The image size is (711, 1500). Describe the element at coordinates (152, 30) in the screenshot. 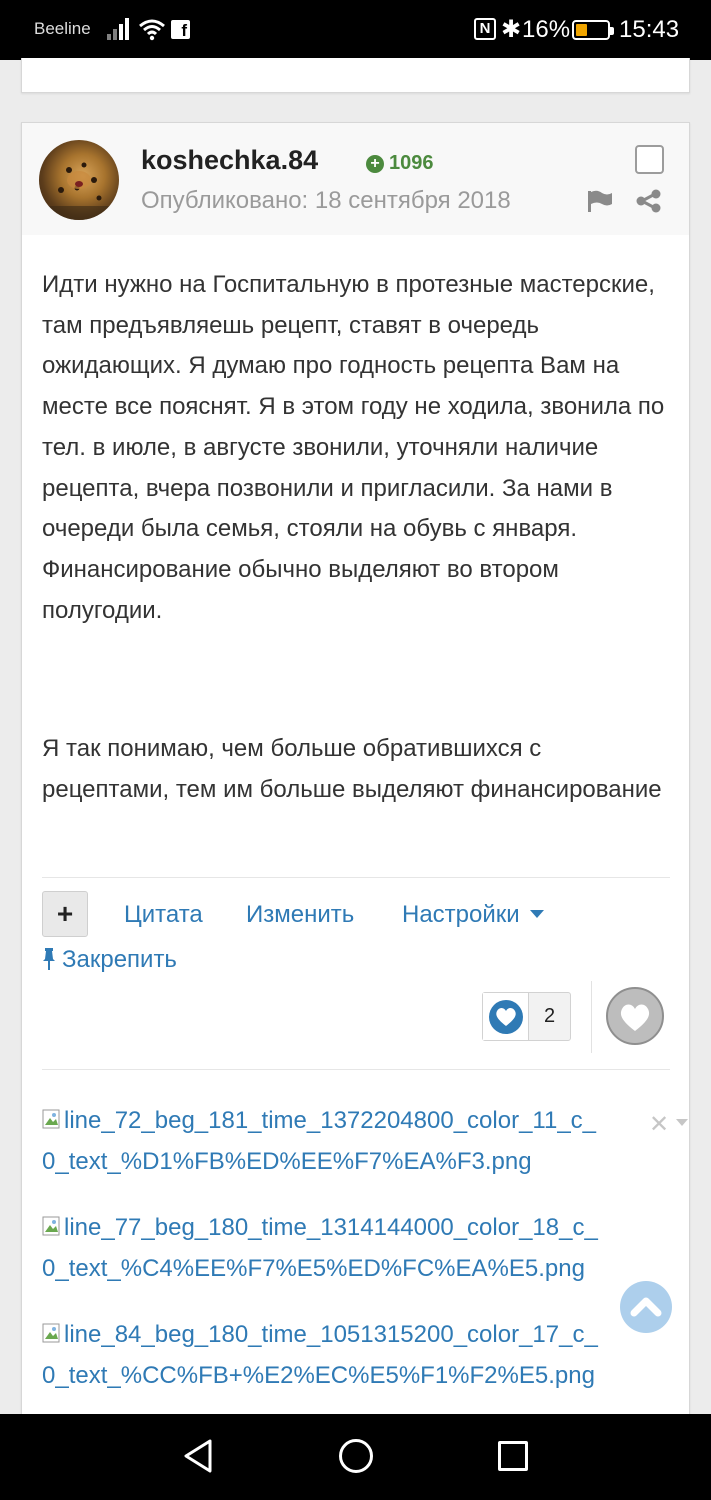

I see `wifi-icon` at that location.